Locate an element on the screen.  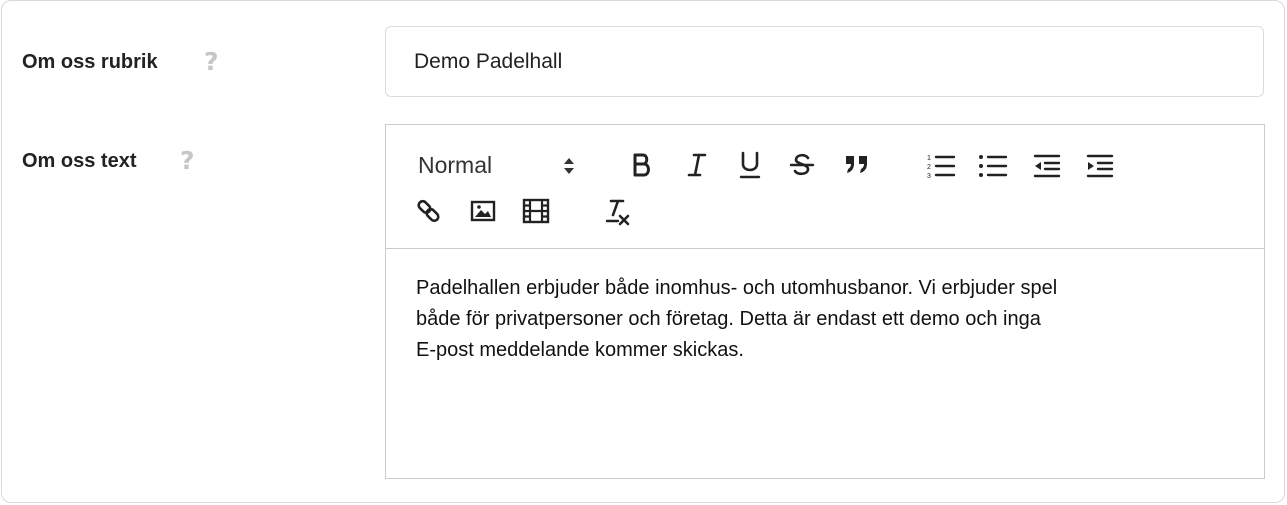
svg-text: 2 is located at coordinates (929, 167).